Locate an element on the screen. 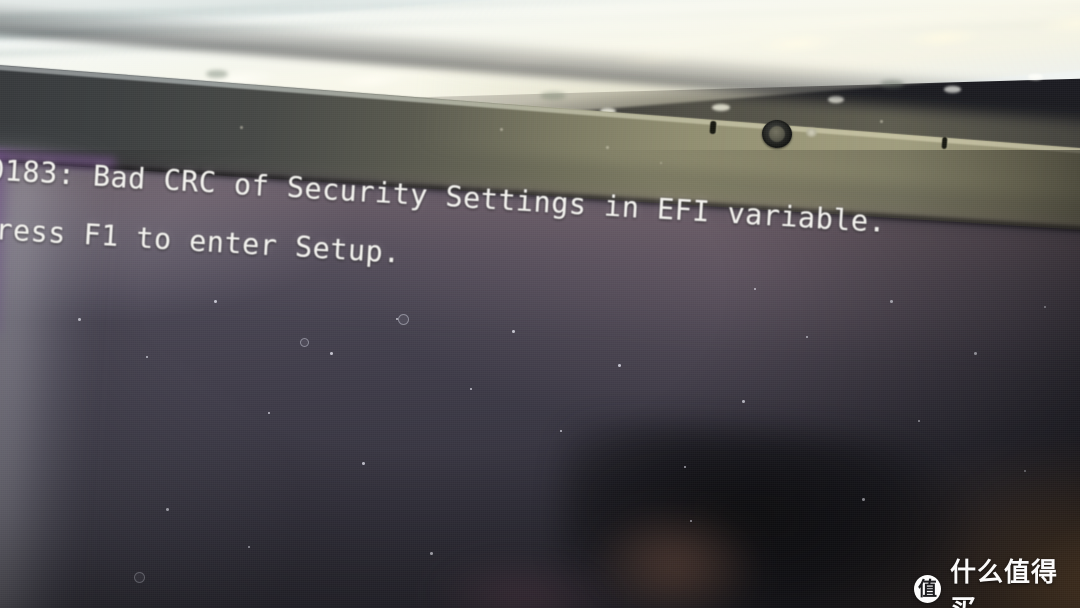 Image resolution: width=1080 pixels, height=608 pixels. webcam-indicator-led-icon is located at coordinates (811, 132).